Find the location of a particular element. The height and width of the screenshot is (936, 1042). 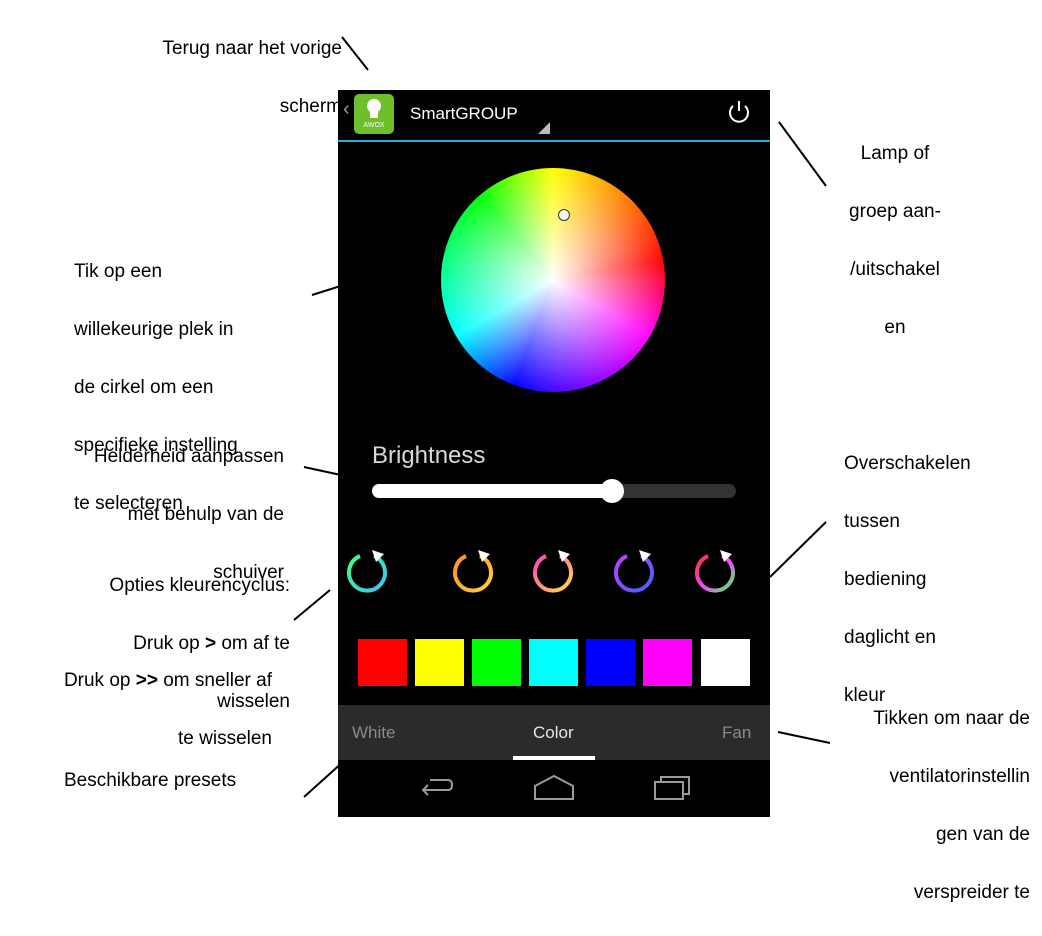

color-wheel-saturation is located at coordinates (553, 280).